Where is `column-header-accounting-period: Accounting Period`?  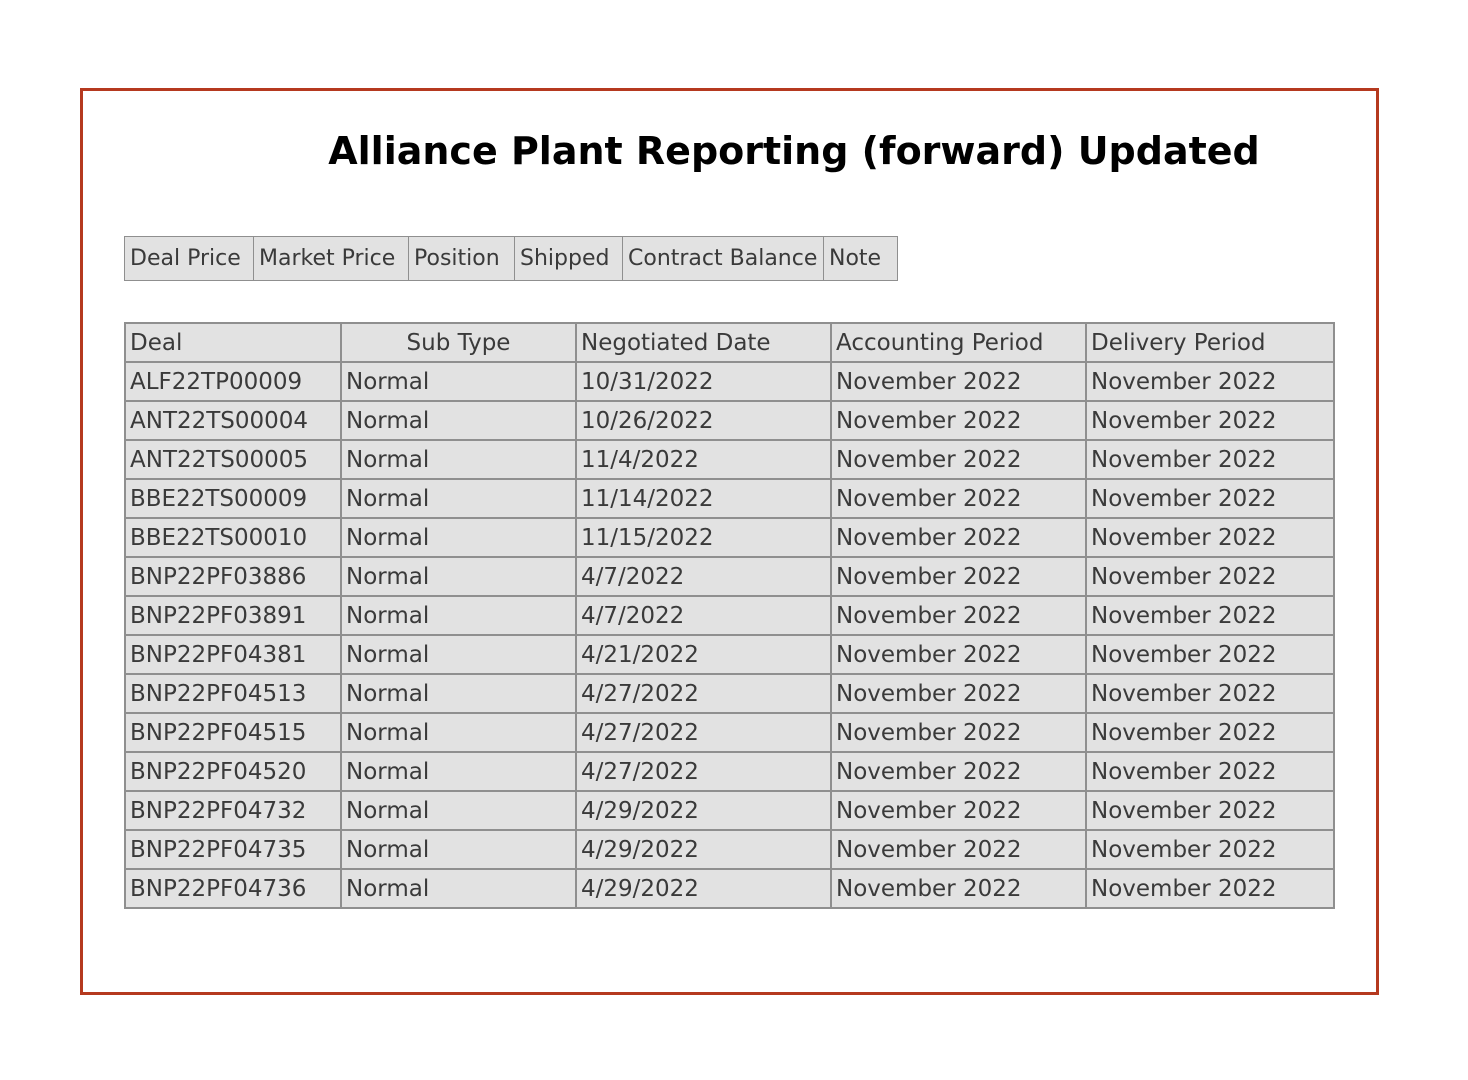 column-header-accounting-period: Accounting Period is located at coordinates (958, 342).